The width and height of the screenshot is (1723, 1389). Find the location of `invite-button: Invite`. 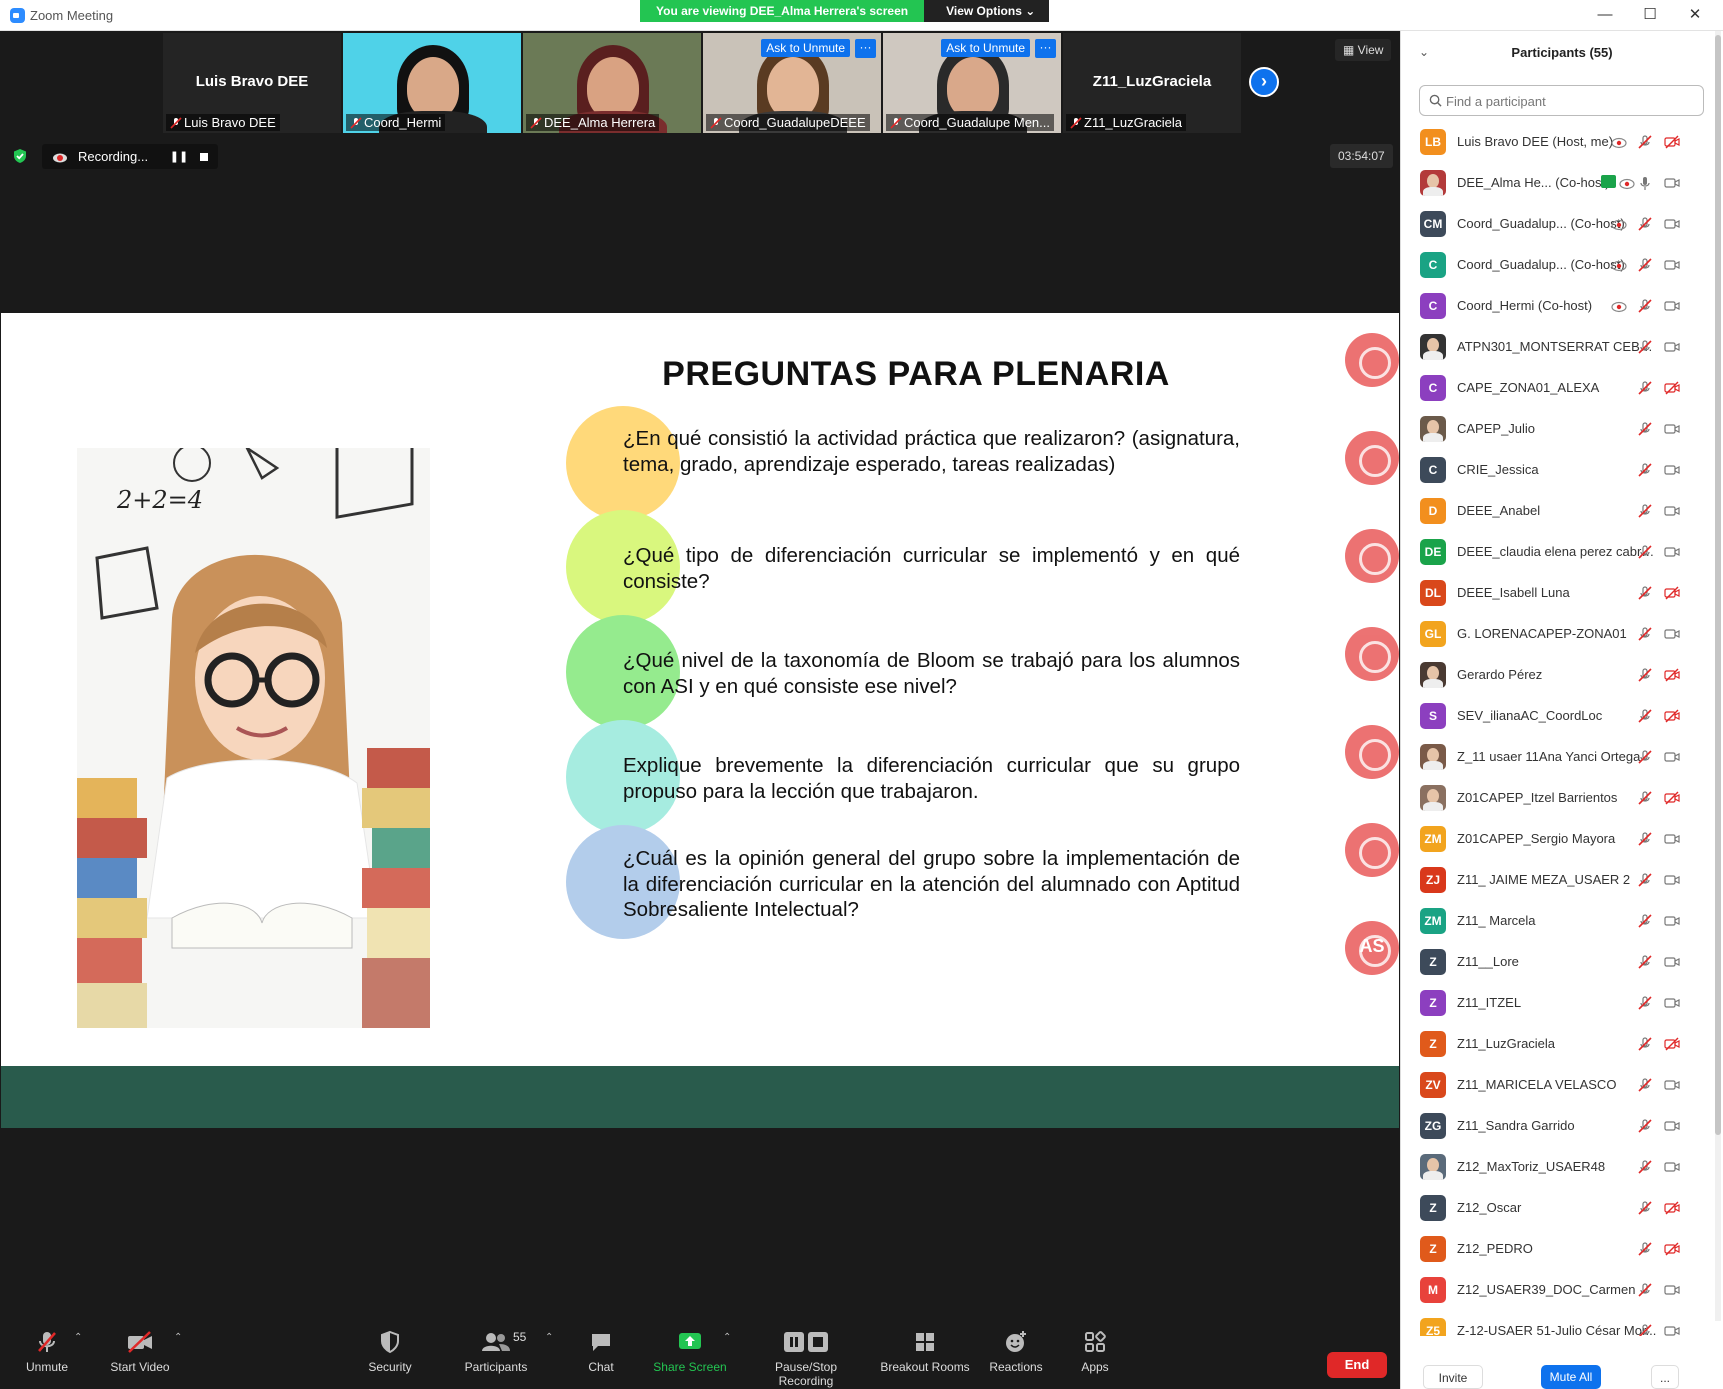

invite-button: Invite is located at coordinates (1453, 1377).